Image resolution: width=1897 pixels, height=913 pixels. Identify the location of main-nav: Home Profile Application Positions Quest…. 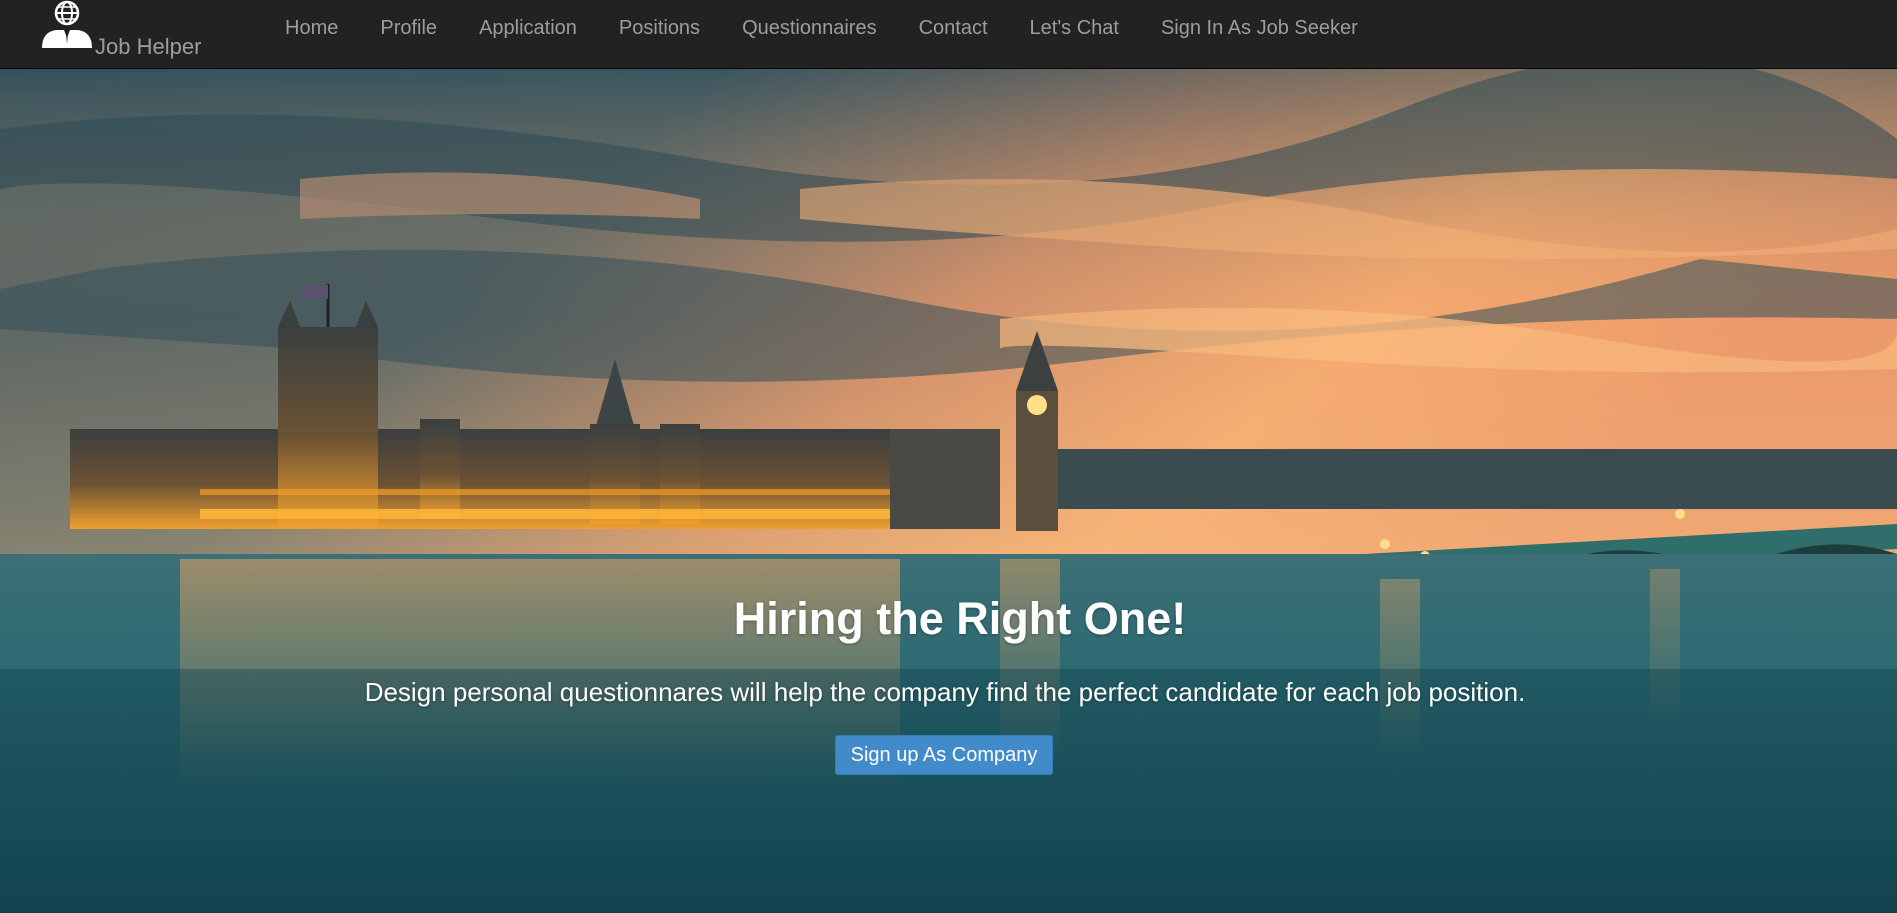
(821, 34).